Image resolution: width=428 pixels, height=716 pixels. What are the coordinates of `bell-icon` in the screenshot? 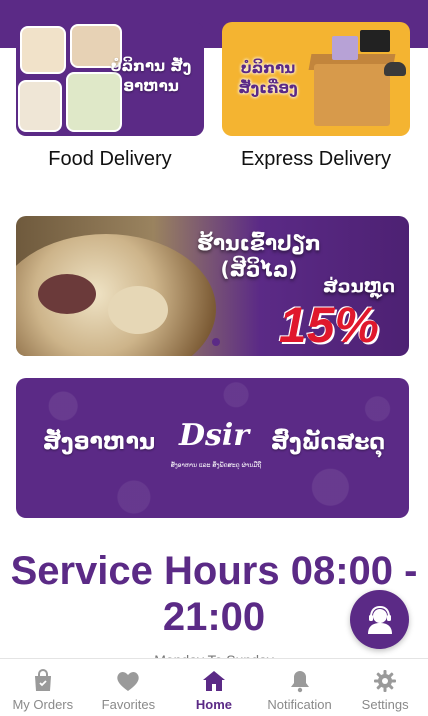 It's located at (300, 681).